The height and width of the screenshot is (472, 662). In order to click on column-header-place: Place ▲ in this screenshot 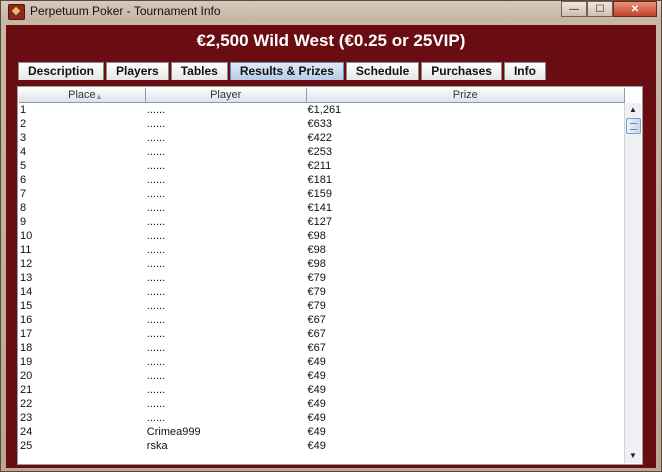, I will do `click(82, 95)`.